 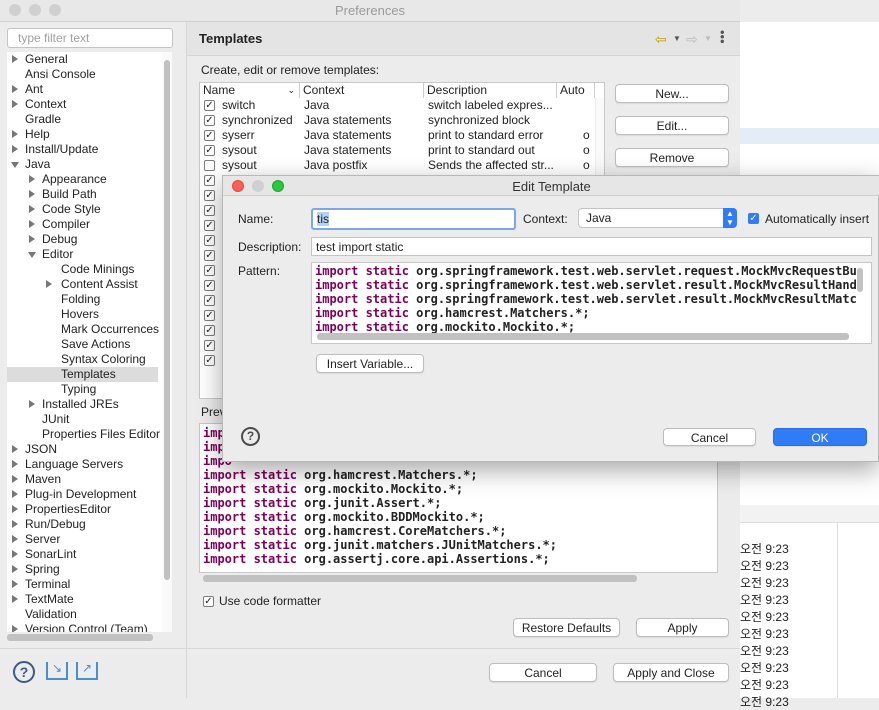 I want to click on tree-item: Java, so click(x=82, y=164).